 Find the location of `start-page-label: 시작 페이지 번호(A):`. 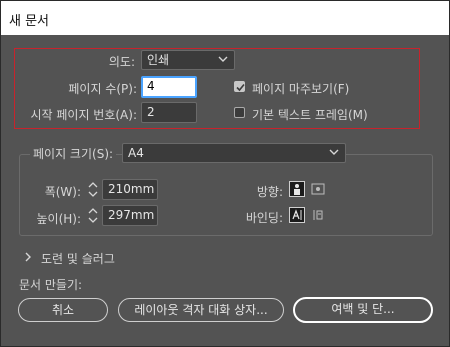

start-page-label: 시작 페이지 번호(A): is located at coordinates (83, 115).